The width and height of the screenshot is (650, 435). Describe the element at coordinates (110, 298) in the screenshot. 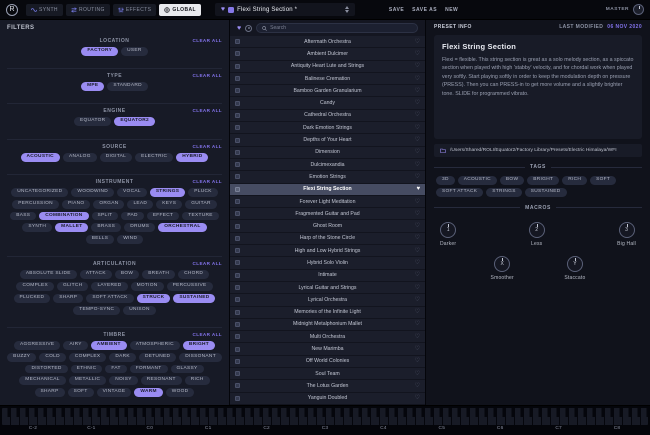

I see `filter-chip-soft-attack: SOFT ATTACK` at that location.